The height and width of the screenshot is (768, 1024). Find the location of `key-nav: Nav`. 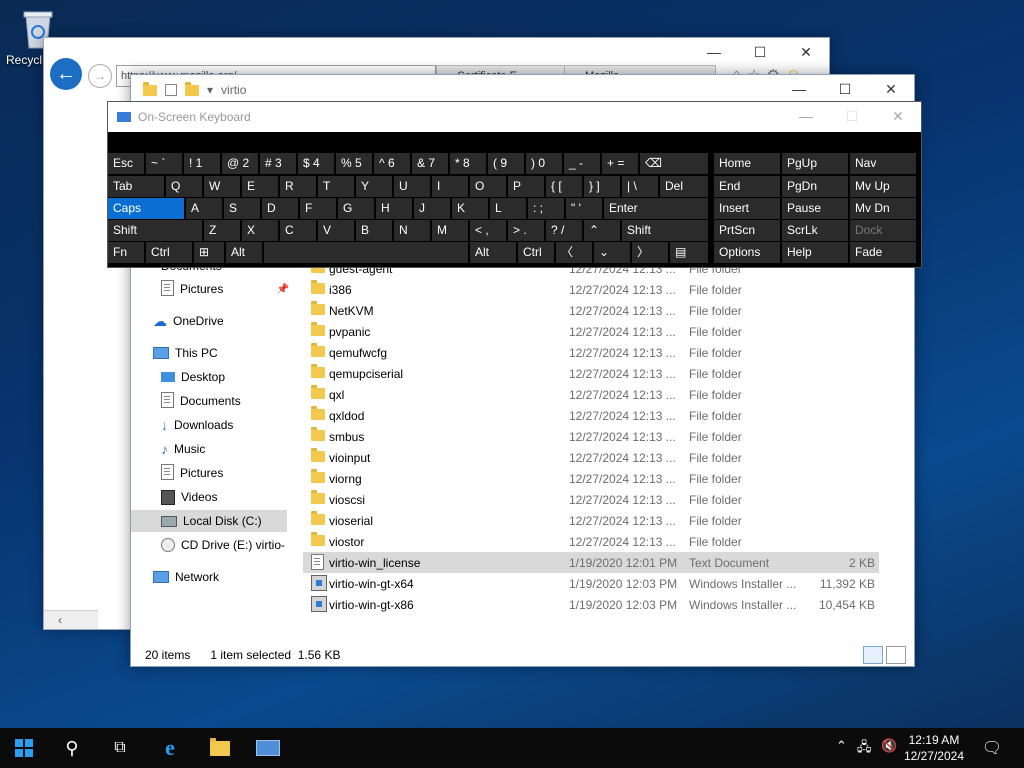

key-nav: Nav is located at coordinates (883, 163).